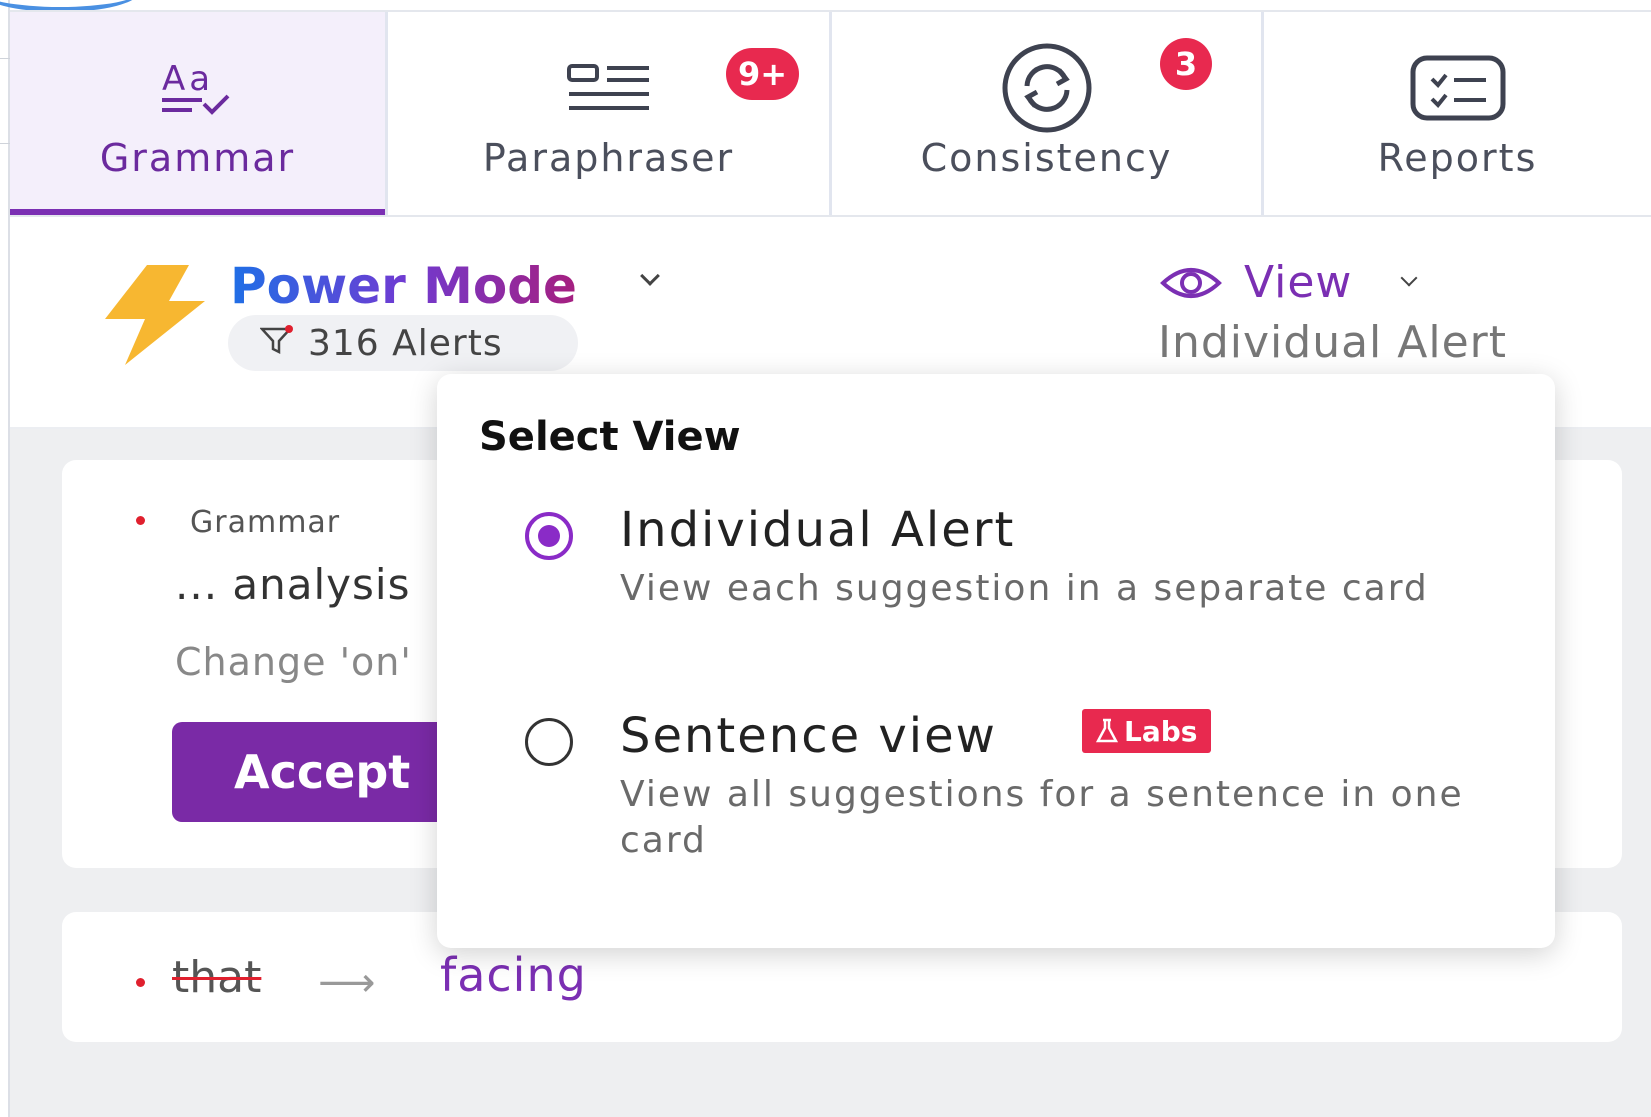 This screenshot has width=1651, height=1117. Describe the element at coordinates (403, 286) in the screenshot. I see `mode-title: Power Mode` at that location.